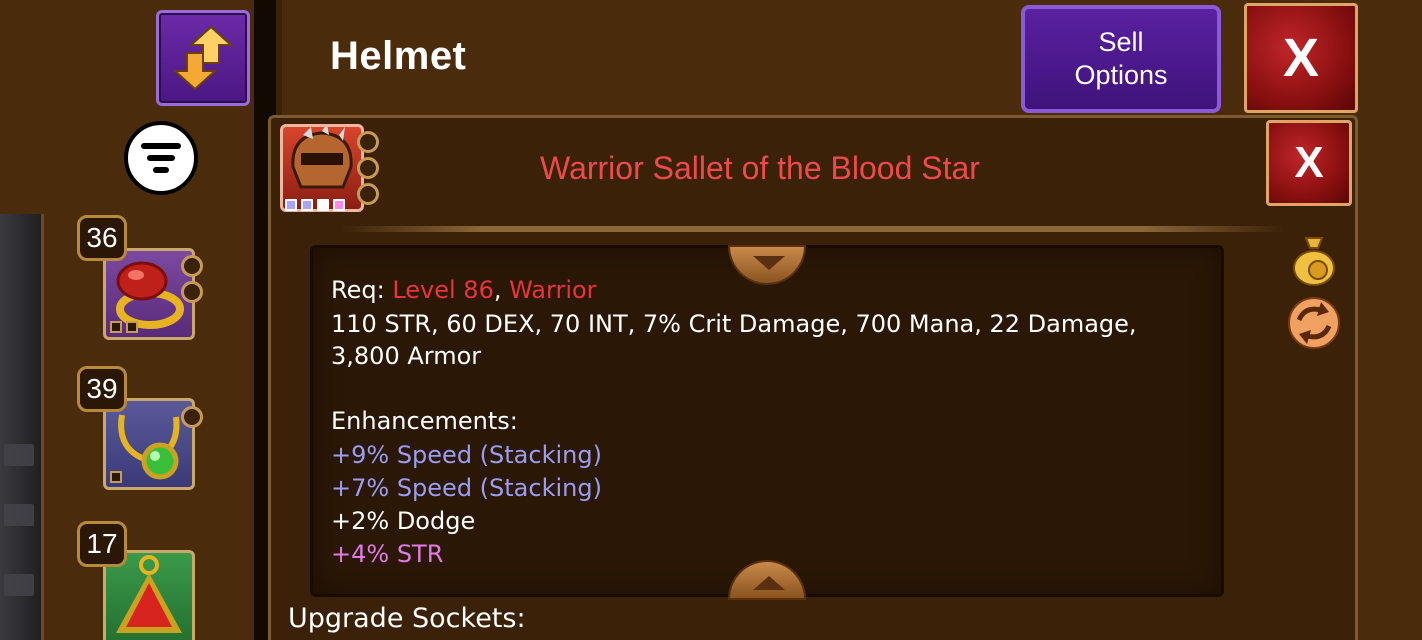 The image size is (1422, 640). I want to click on filter-button, so click(161, 158).